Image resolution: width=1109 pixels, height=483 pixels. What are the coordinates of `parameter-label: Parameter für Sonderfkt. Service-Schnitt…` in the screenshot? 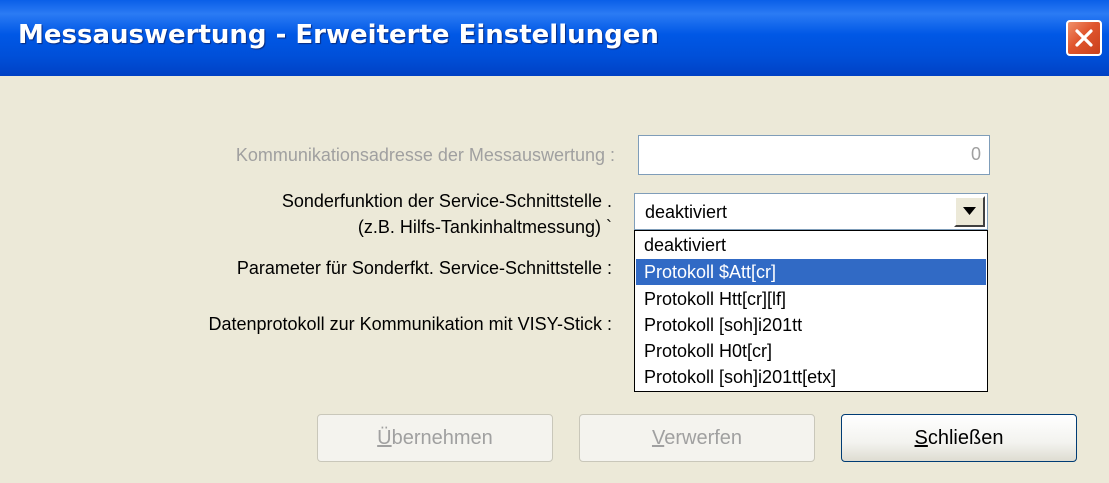 It's located at (424, 268).